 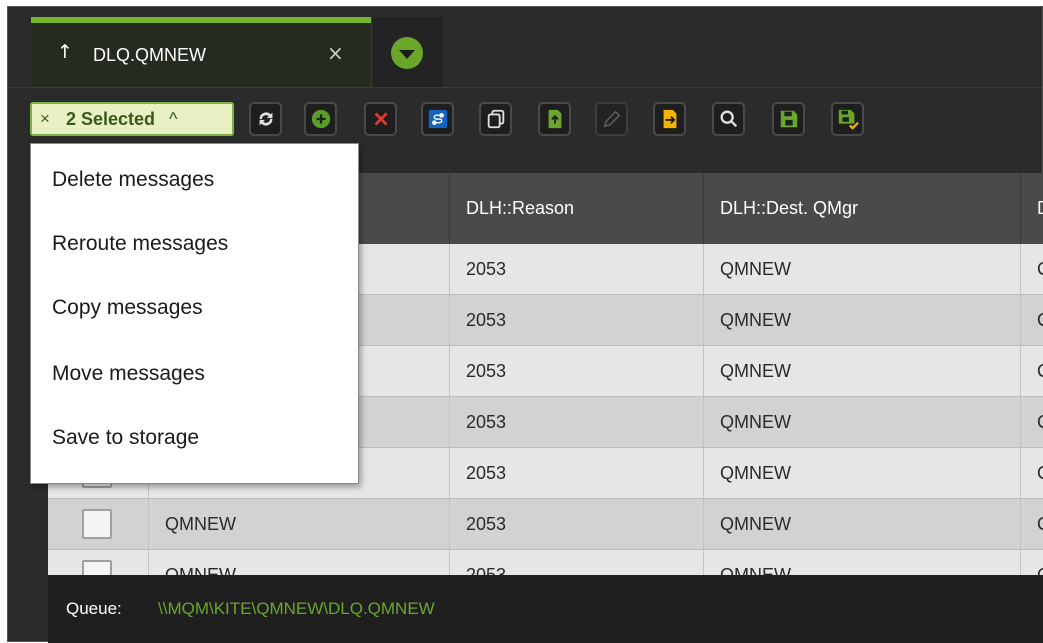 I want to click on add-icon, so click(x=320, y=119).